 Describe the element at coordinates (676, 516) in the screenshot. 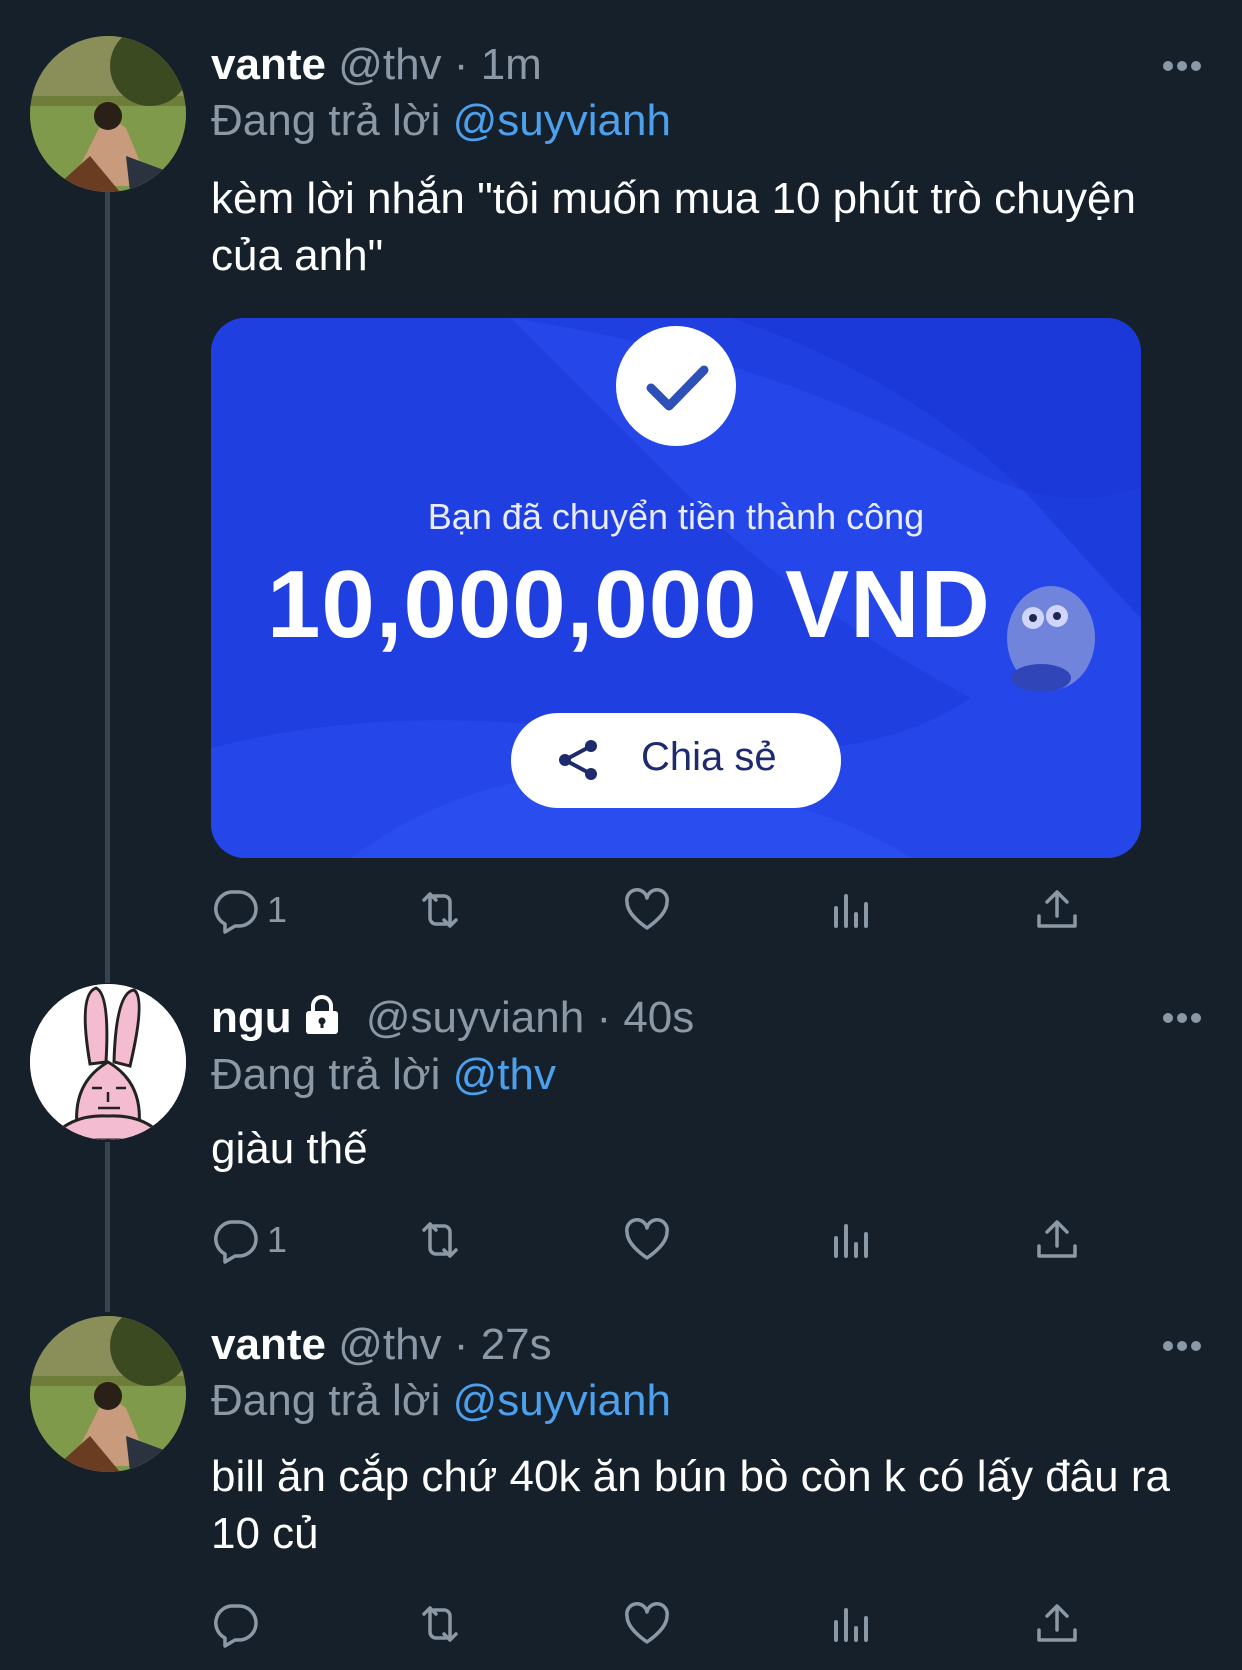

I see `transfer-message: Bạn đã chuyển tiền thành công` at that location.